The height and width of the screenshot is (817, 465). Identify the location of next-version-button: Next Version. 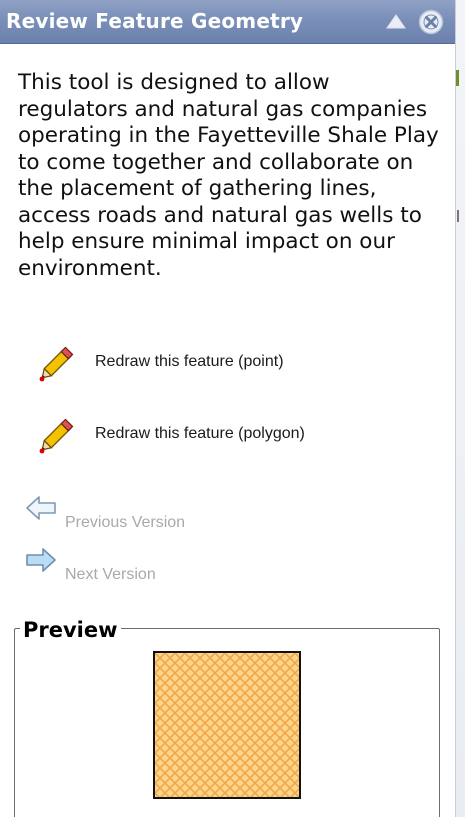
(137, 568).